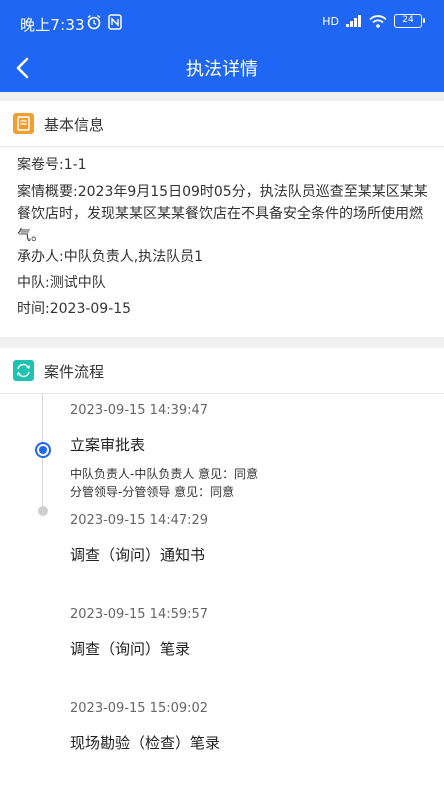 This screenshot has width=444, height=794. What do you see at coordinates (222, 124) in the screenshot?
I see `basic-info-header: 基本信息` at bounding box center [222, 124].